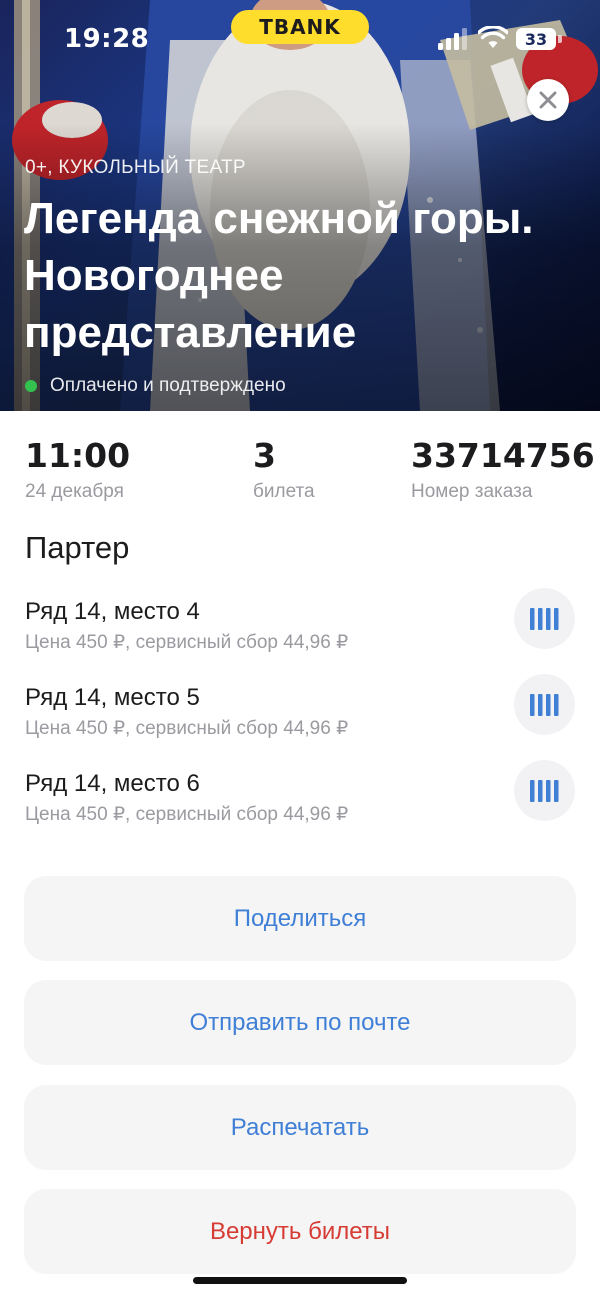 The height and width of the screenshot is (1297, 600). I want to click on order-number-block: 33714756 Номер заказа, so click(503, 470).